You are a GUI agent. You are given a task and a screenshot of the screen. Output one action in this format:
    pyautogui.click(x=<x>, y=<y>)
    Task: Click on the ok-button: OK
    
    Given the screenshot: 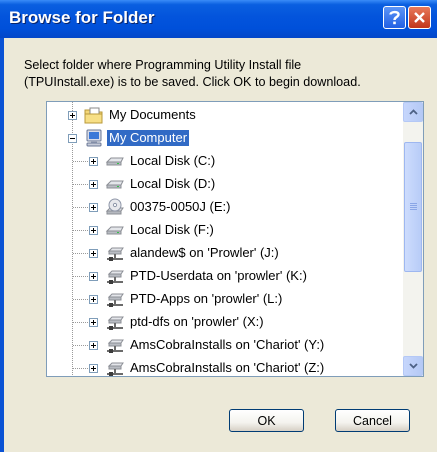 What is the action you would take?
    pyautogui.click(x=266, y=420)
    